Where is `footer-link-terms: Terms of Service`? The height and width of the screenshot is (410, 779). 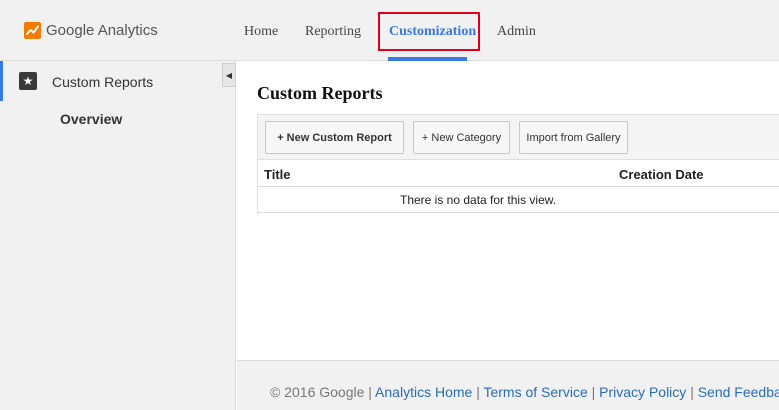 footer-link-terms: Terms of Service is located at coordinates (535, 392).